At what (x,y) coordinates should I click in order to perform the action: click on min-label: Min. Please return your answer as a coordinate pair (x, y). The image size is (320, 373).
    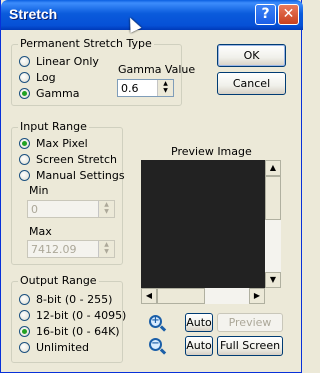
    Looking at the image, I should click on (39, 190).